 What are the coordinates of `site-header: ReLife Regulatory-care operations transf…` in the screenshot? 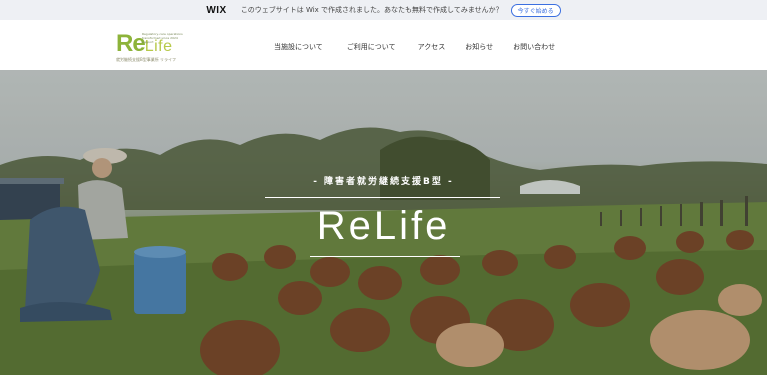 It's located at (383, 45).